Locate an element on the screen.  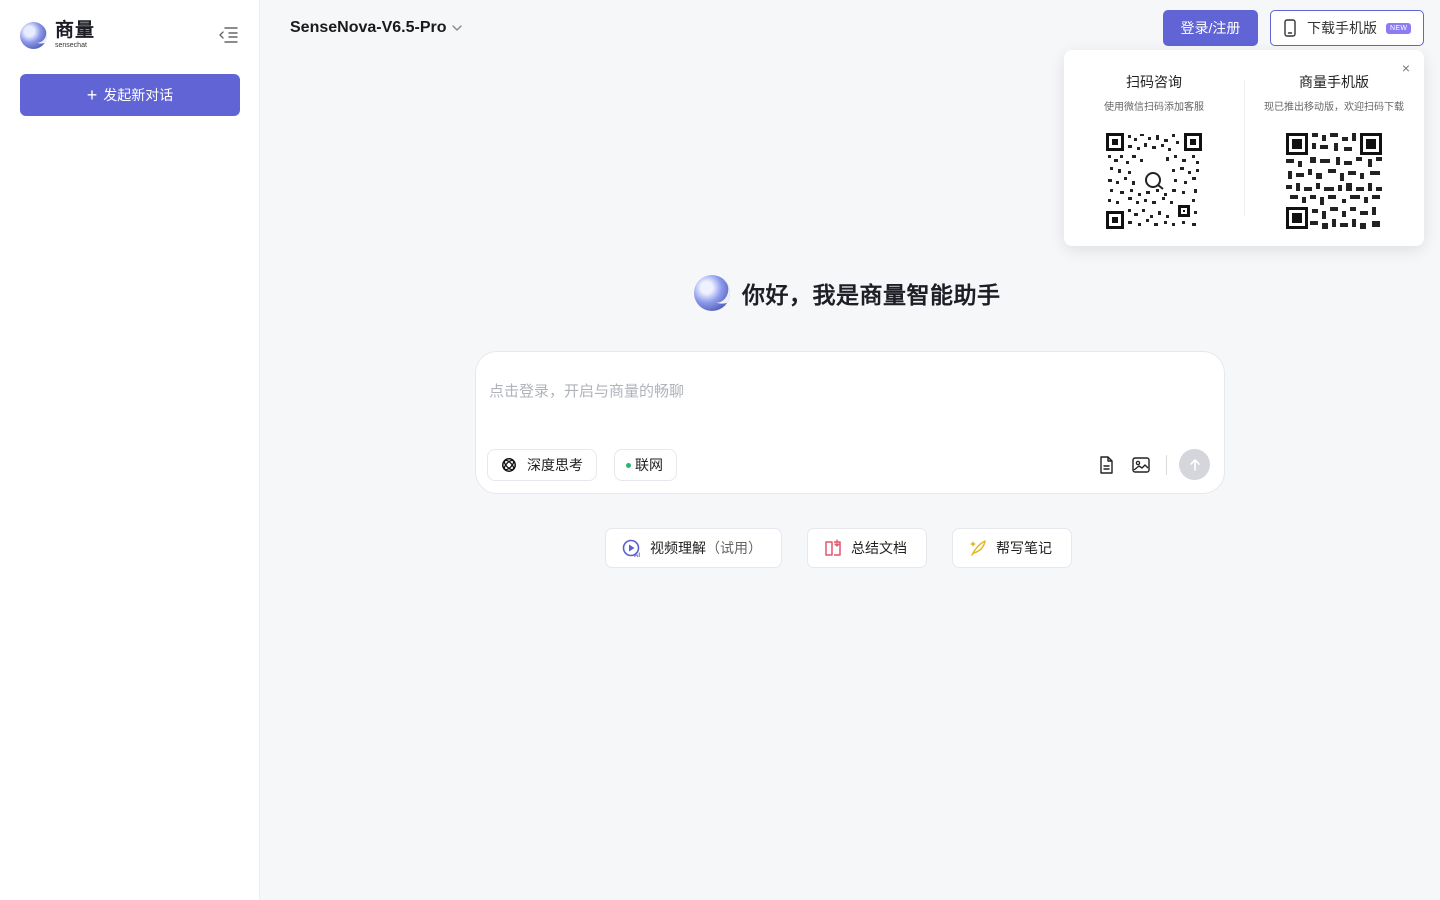
qr-popup: × 扫码咨询 使用微信扫码添加客服 商量手机版 现已推出移动版，欢迎扫码下载 is located at coordinates (1244, 148).